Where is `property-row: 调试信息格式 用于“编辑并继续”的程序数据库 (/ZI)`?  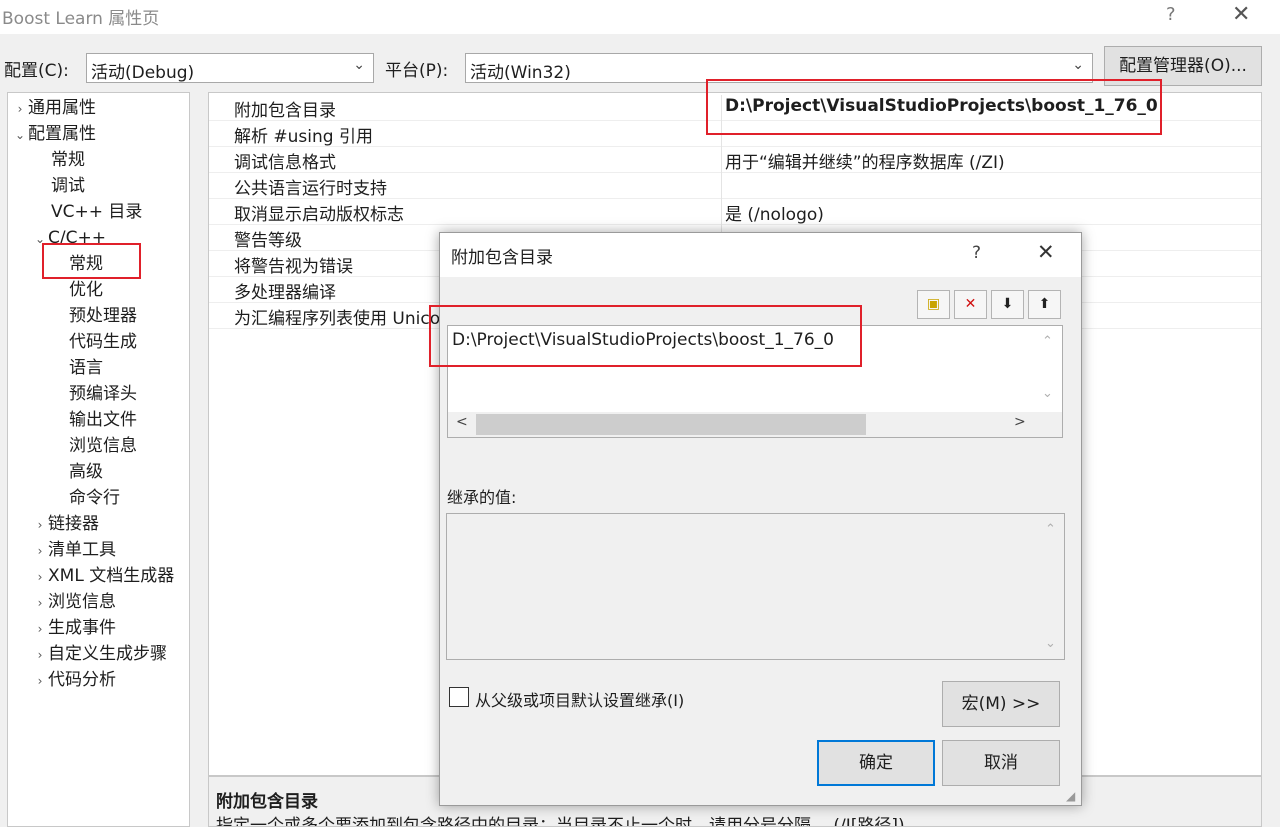
property-row: 调试信息格式 用于“编辑并继续”的程序数据库 (/ZI) is located at coordinates (735, 160).